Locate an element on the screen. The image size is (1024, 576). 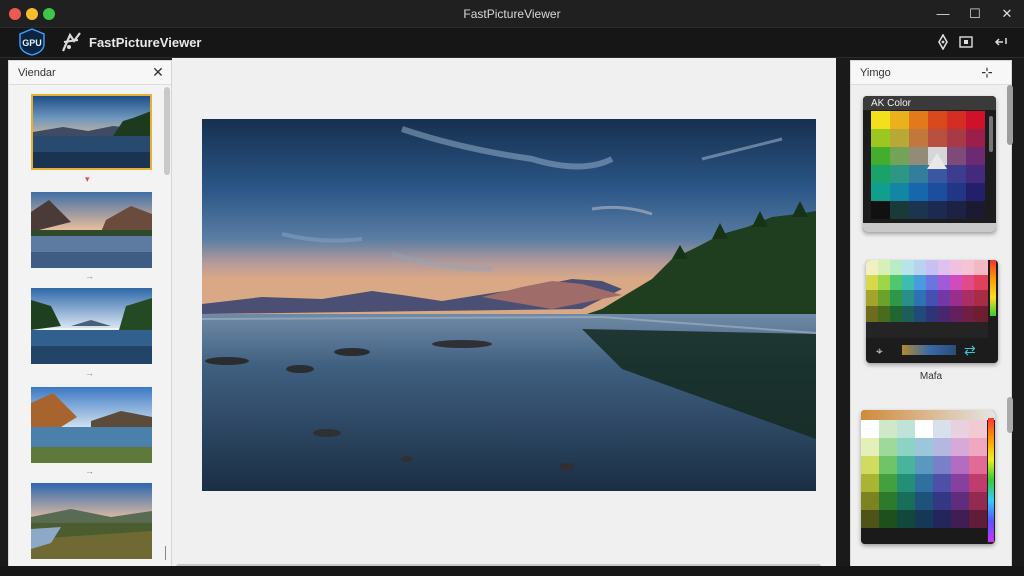
gradient-card-header is located at coordinates (928, 415).